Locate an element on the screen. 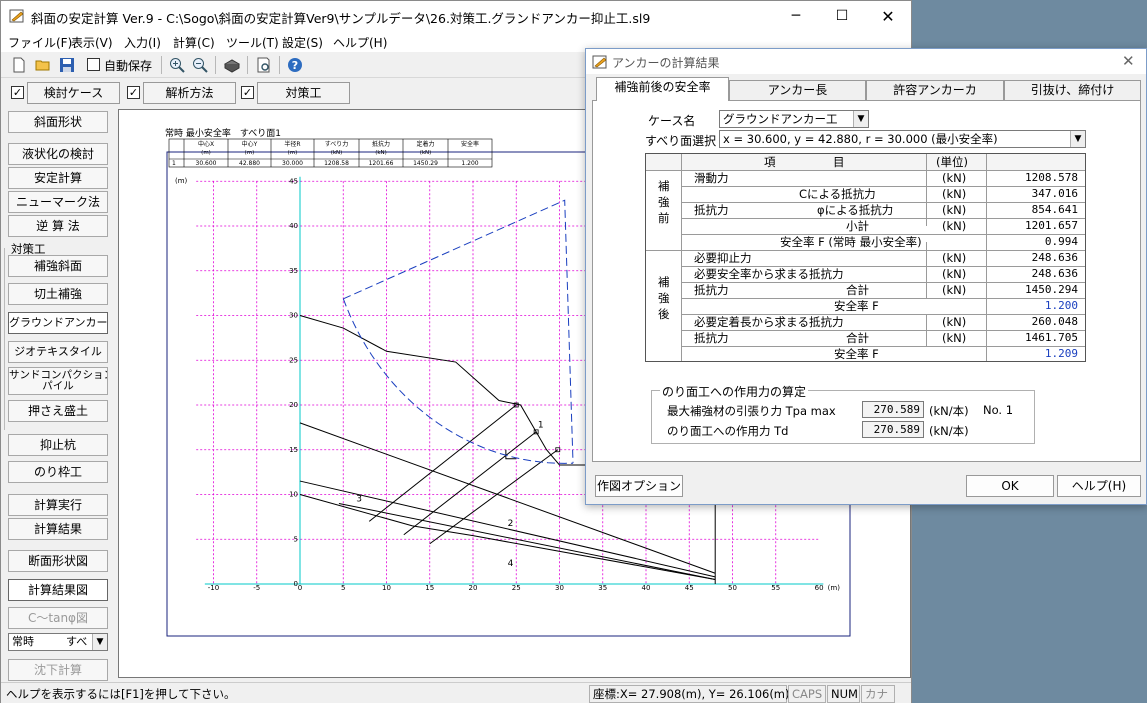 This screenshot has height=703, width=1147. inverse-method-button: 逆 算 法 is located at coordinates (58, 226).